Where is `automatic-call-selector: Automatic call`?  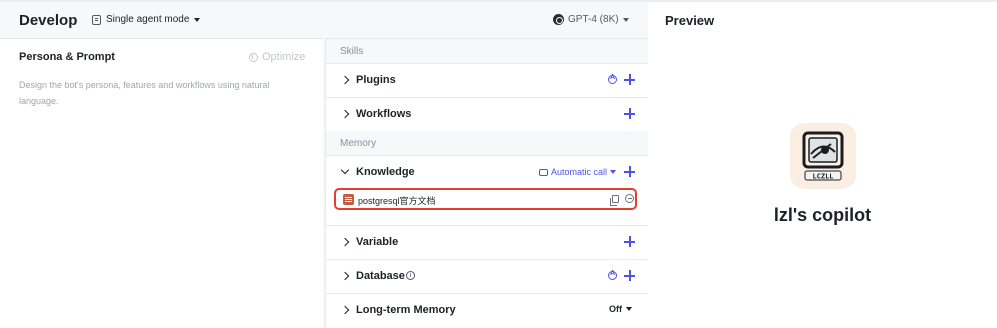
automatic-call-selector: Automatic call is located at coordinates (578, 172).